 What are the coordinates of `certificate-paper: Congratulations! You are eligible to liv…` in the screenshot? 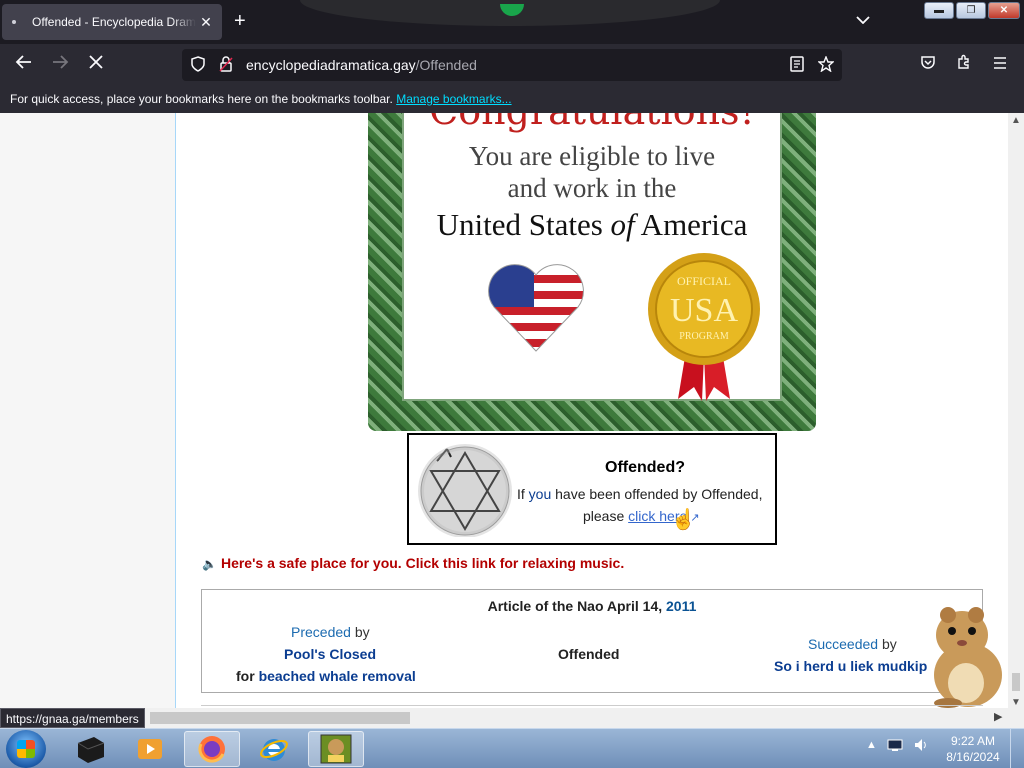 It's located at (592, 257).